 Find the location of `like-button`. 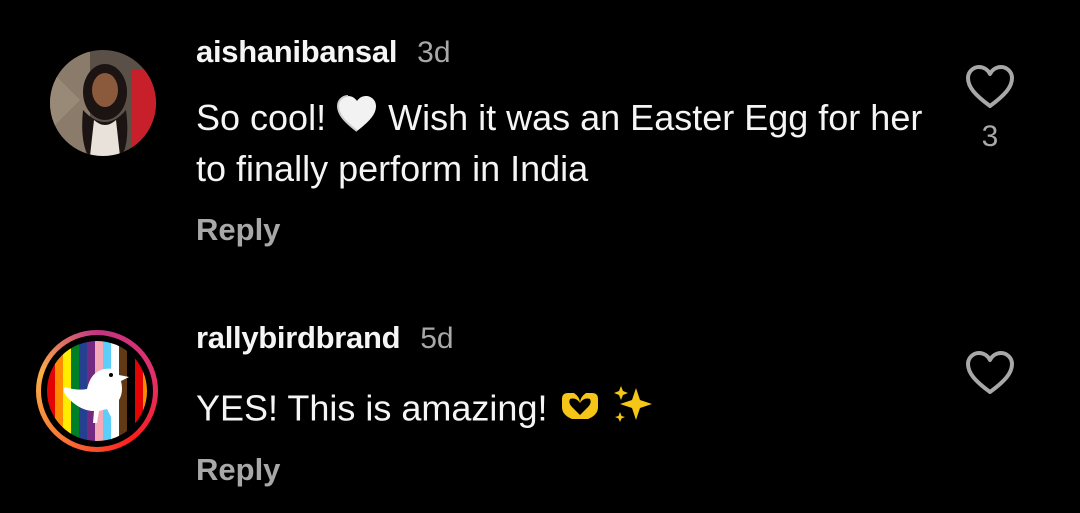

like-button is located at coordinates (990, 373).